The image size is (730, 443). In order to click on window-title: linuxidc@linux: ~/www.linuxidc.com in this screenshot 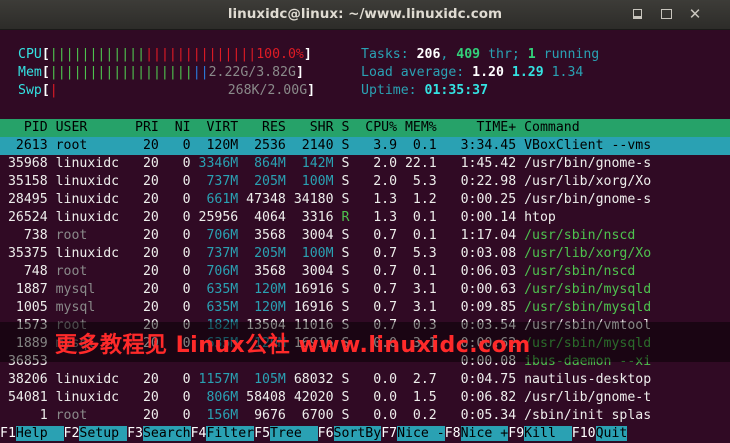, I will do `click(365, 14)`.